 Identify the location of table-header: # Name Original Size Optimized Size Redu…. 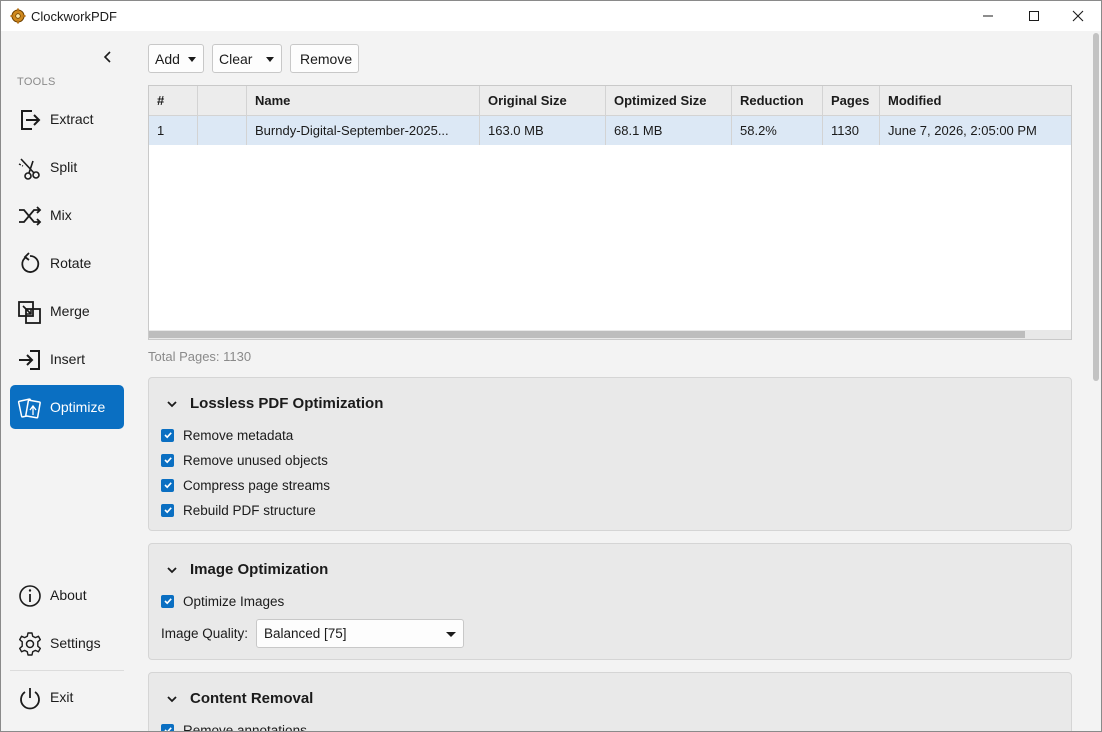
(610, 101).